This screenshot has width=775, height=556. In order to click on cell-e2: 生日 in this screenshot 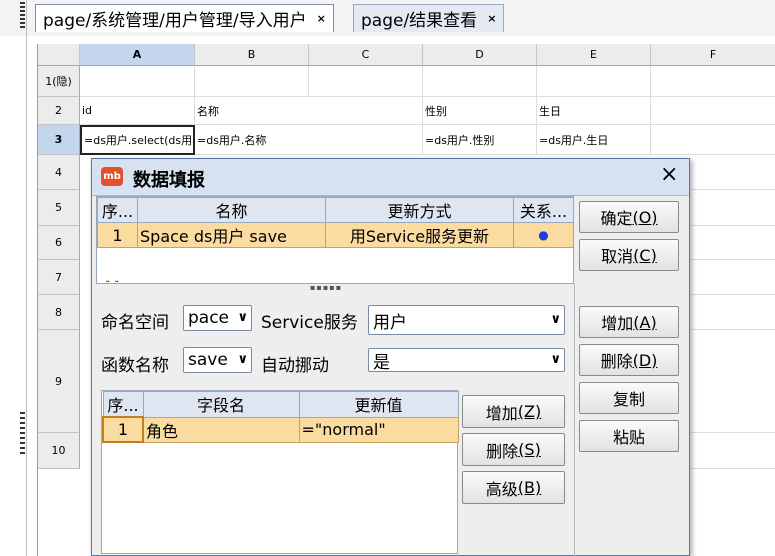, I will do `click(594, 111)`.